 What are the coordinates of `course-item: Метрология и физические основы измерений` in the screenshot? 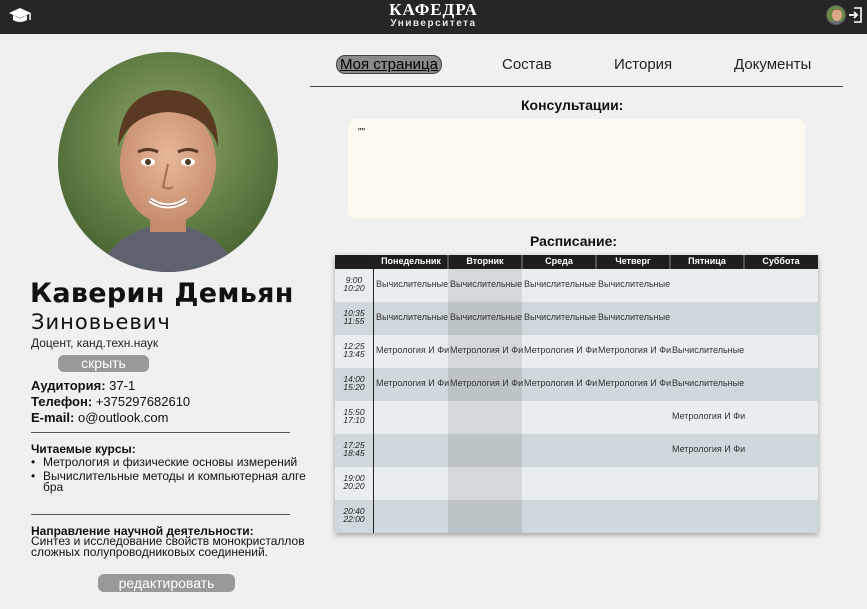 It's located at (168, 462).